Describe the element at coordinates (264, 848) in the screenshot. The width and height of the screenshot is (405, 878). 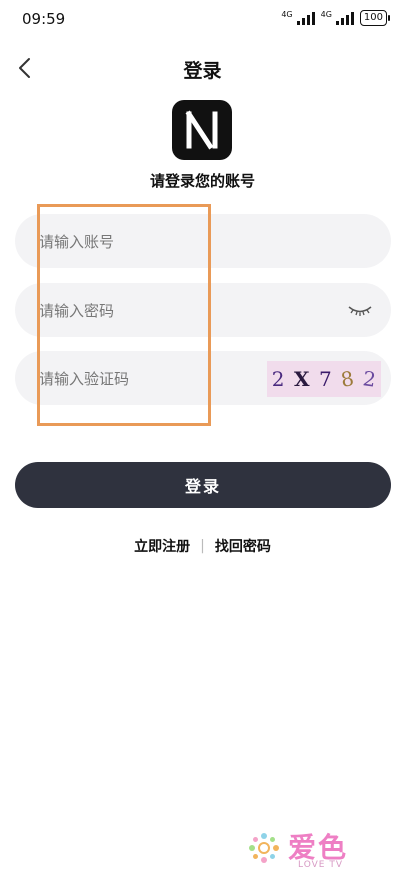
I see `flower-logo-icon` at that location.